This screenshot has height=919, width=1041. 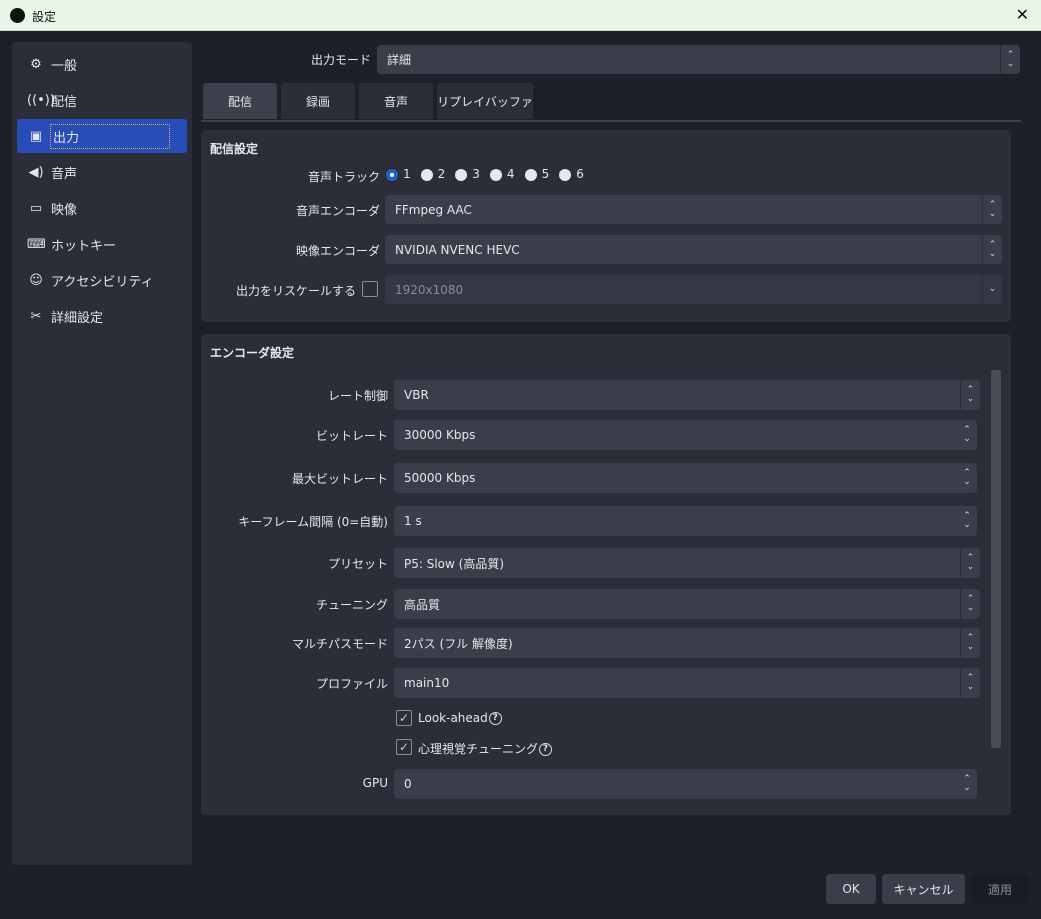 What do you see at coordinates (318, 101) in the screenshot?
I see `tab-recording: 録画` at bounding box center [318, 101].